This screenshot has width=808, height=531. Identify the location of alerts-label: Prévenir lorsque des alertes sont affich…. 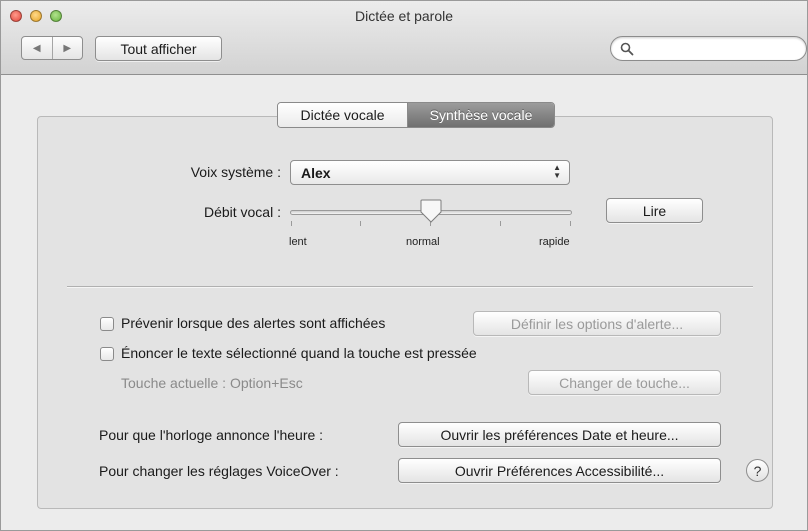
(253, 323).